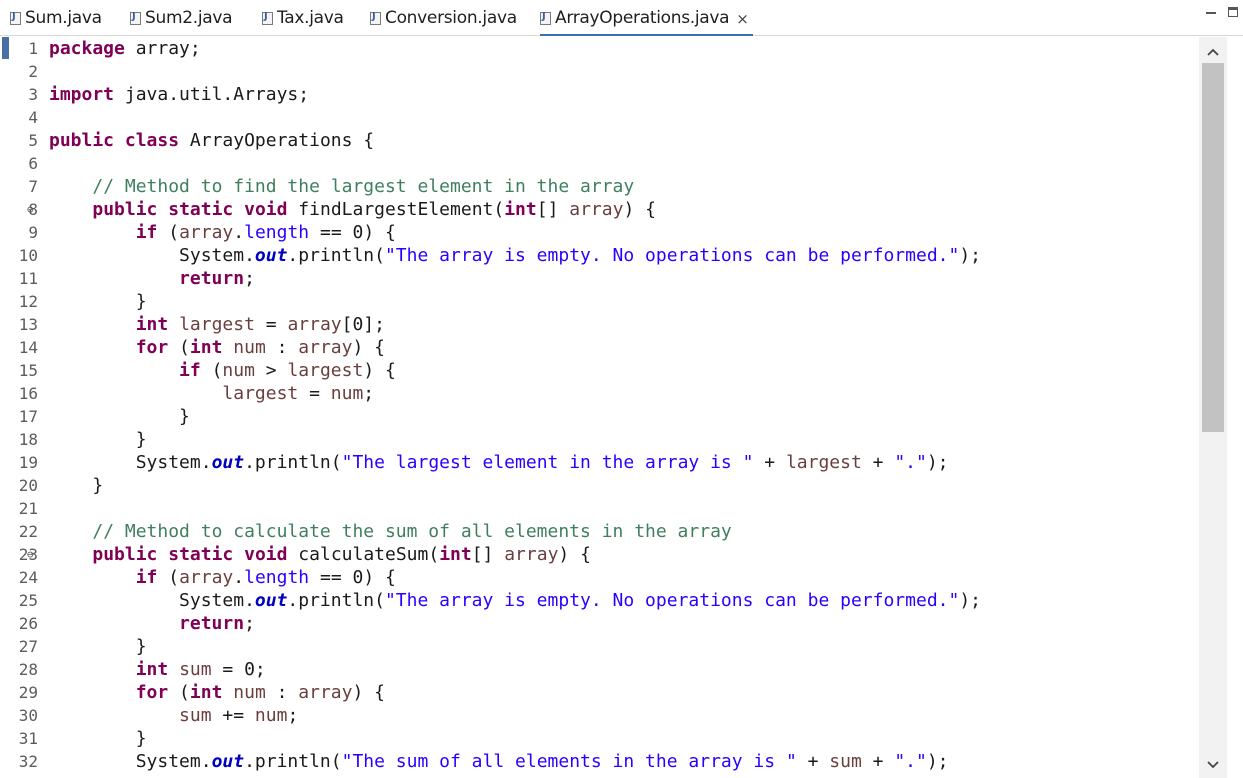  What do you see at coordinates (642, 18) in the screenshot?
I see `tab-label: ArrayOperations.java` at bounding box center [642, 18].